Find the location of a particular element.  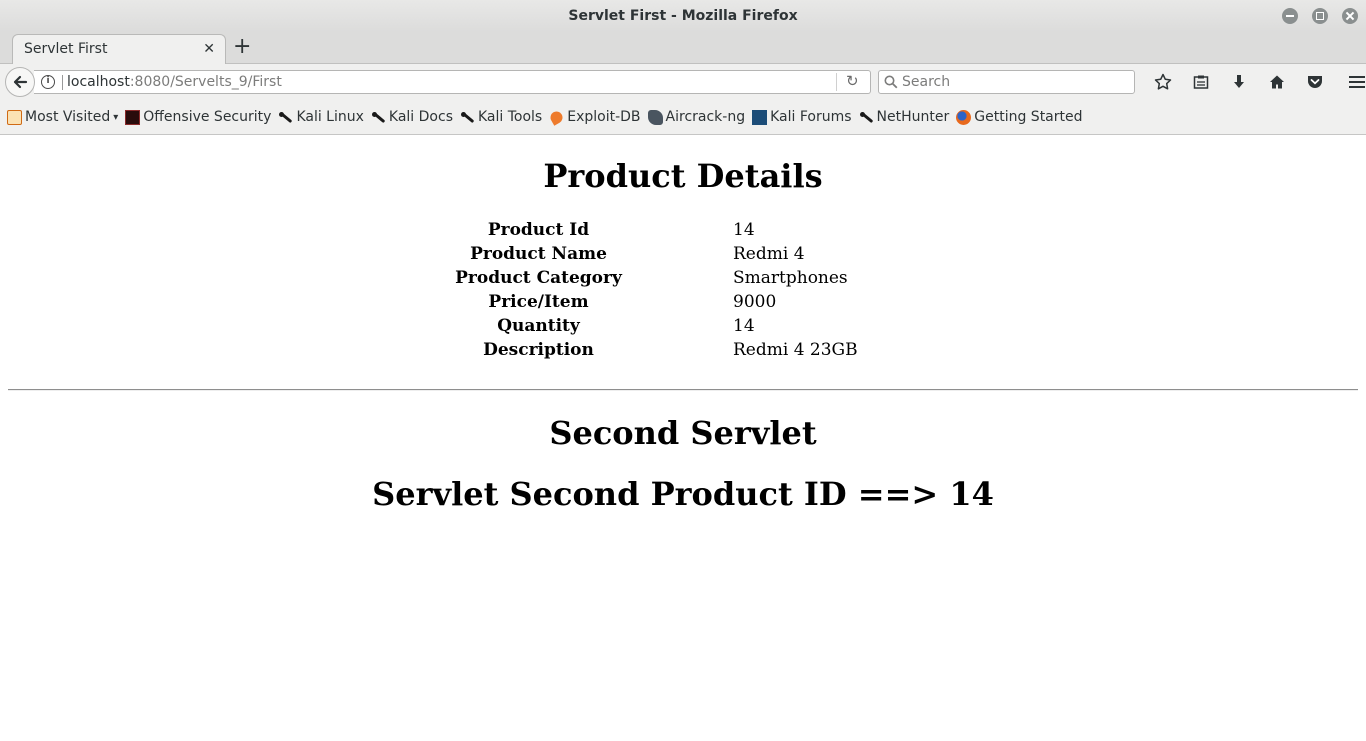

reload-icon: ↻ is located at coordinates (852, 81).